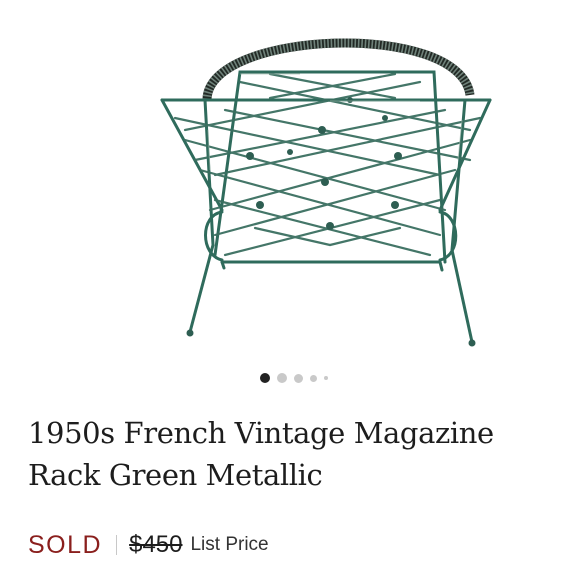 This screenshot has height=580, width=580. I want to click on price-row: SOLD $450 List Price, so click(148, 545).